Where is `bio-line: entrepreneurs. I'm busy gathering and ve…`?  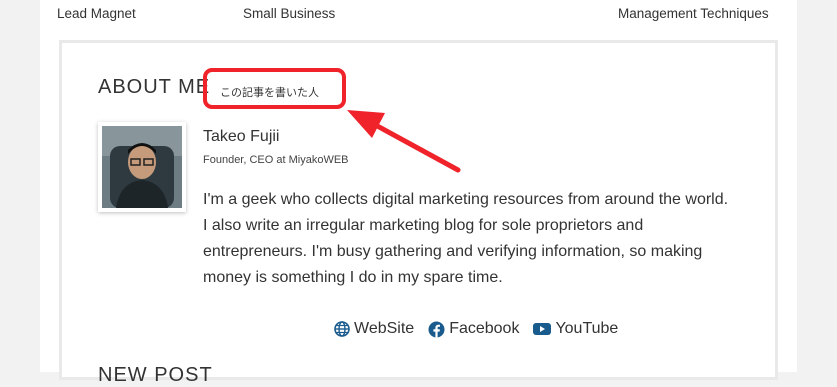
bio-line: entrepreneurs. I'm busy gathering and ve… is located at coordinates (453, 251).